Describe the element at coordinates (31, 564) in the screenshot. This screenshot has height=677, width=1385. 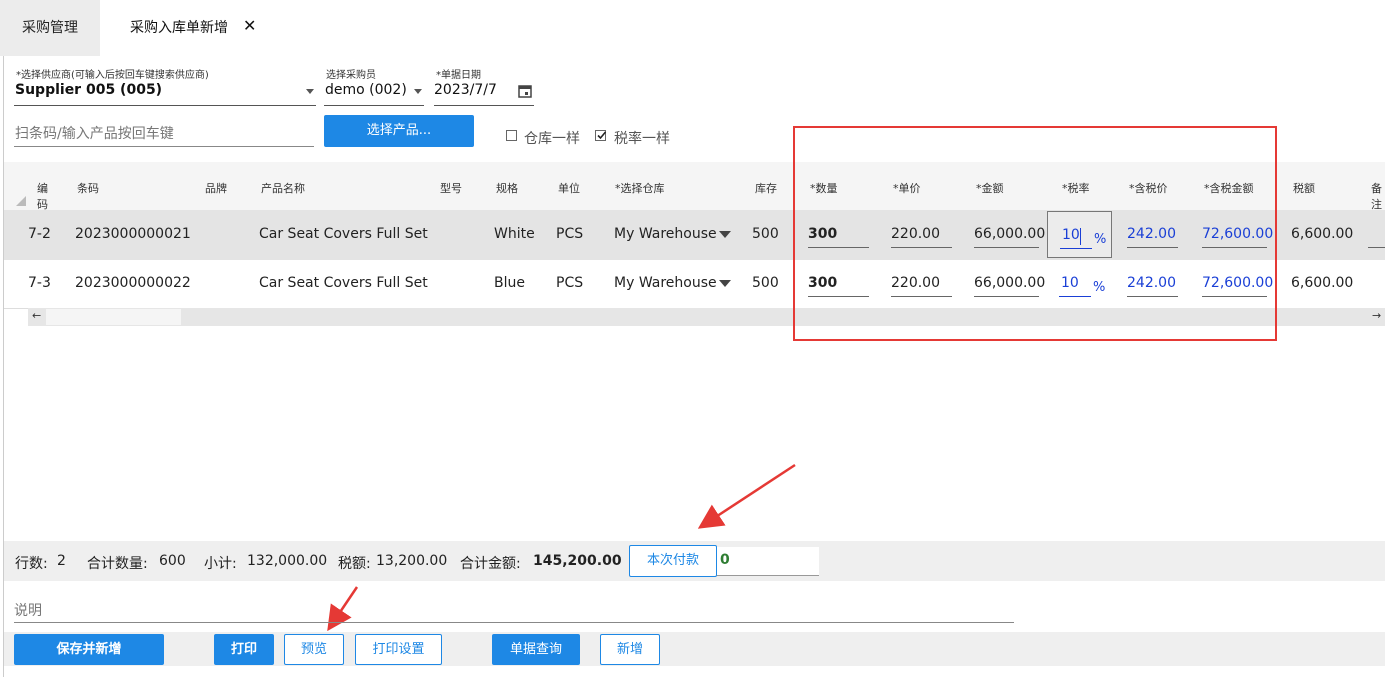
I see `rows-label: 行数:` at that location.